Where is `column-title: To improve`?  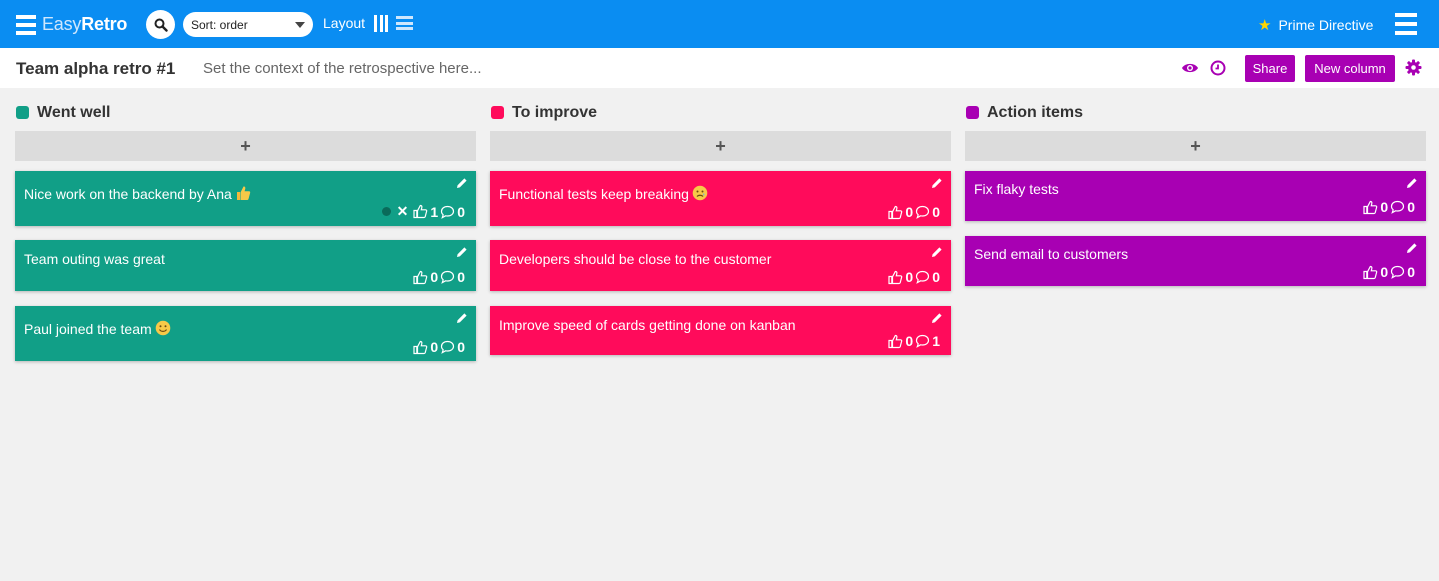
column-title: To improve is located at coordinates (554, 113).